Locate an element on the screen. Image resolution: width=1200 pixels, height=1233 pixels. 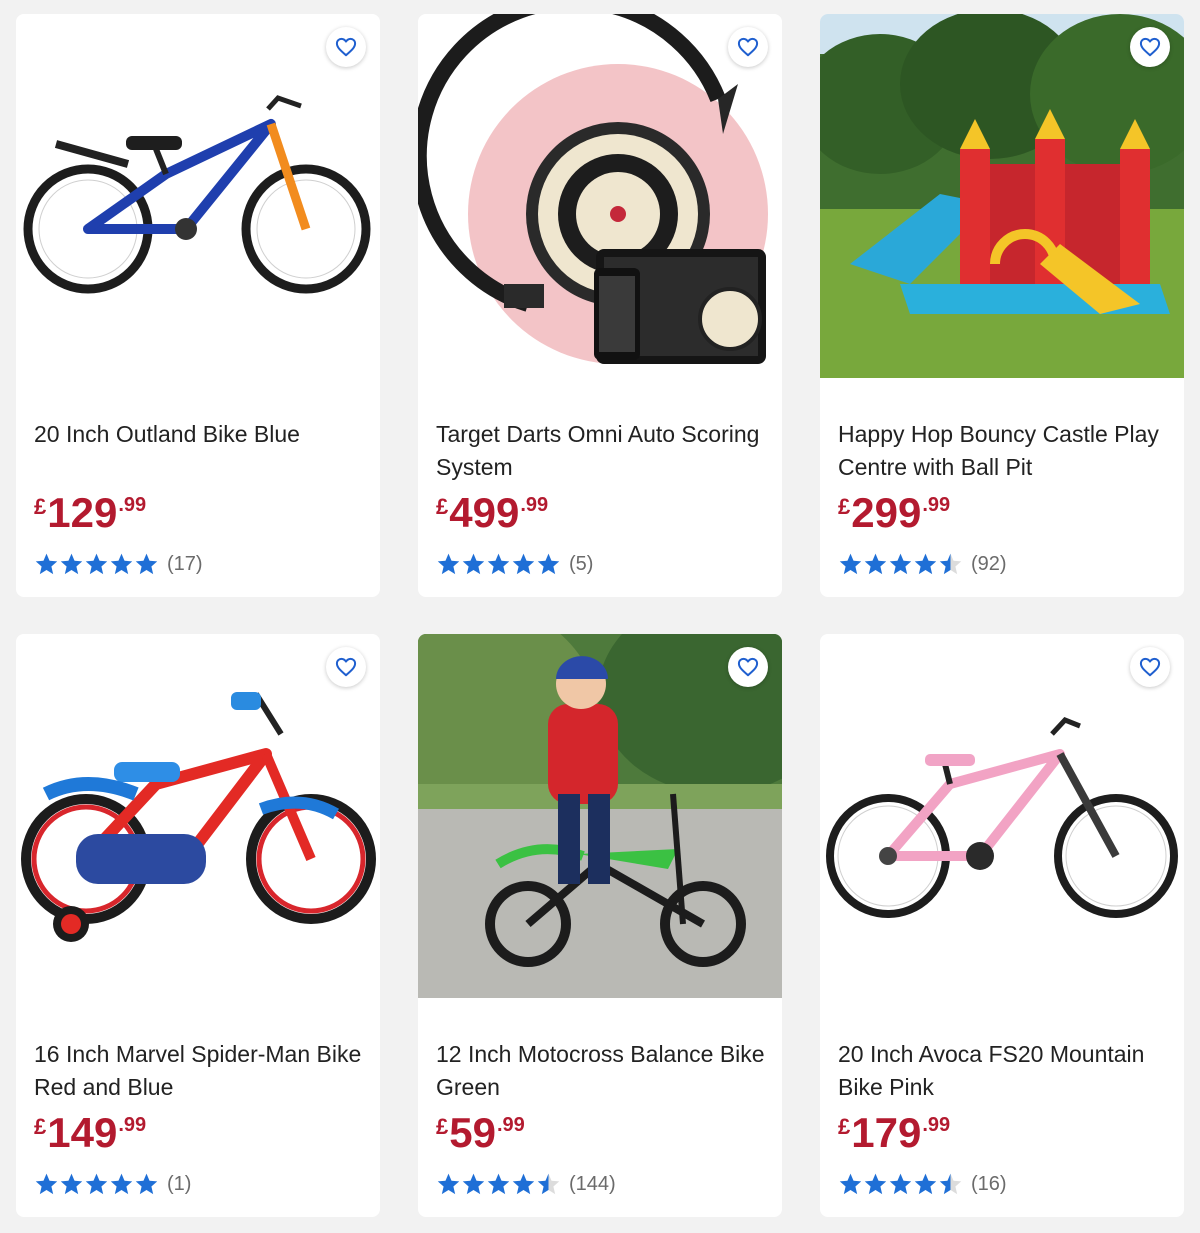
product-title: 20 Inch Outland Bike Blue is located at coordinates (199, 434).